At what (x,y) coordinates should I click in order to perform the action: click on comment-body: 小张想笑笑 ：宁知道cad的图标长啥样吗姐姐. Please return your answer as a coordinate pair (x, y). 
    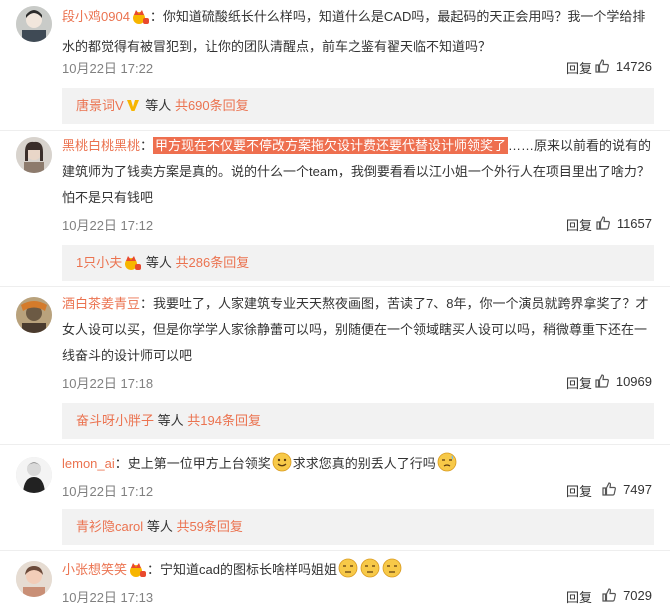
    Looking at the image, I should click on (357, 572).